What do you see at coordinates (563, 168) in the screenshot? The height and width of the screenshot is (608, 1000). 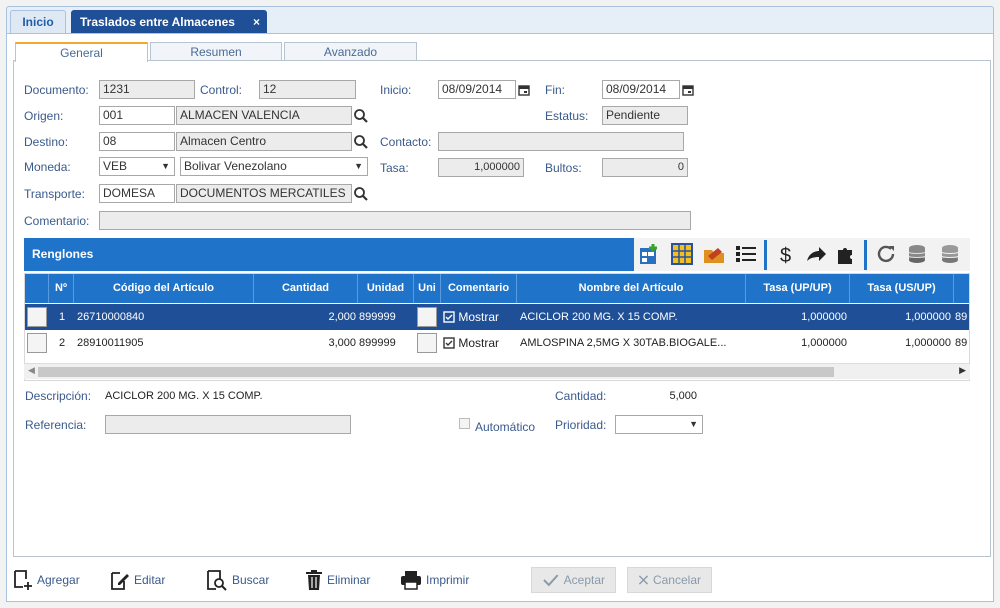 I see `bultos-label: Bultos:` at bounding box center [563, 168].